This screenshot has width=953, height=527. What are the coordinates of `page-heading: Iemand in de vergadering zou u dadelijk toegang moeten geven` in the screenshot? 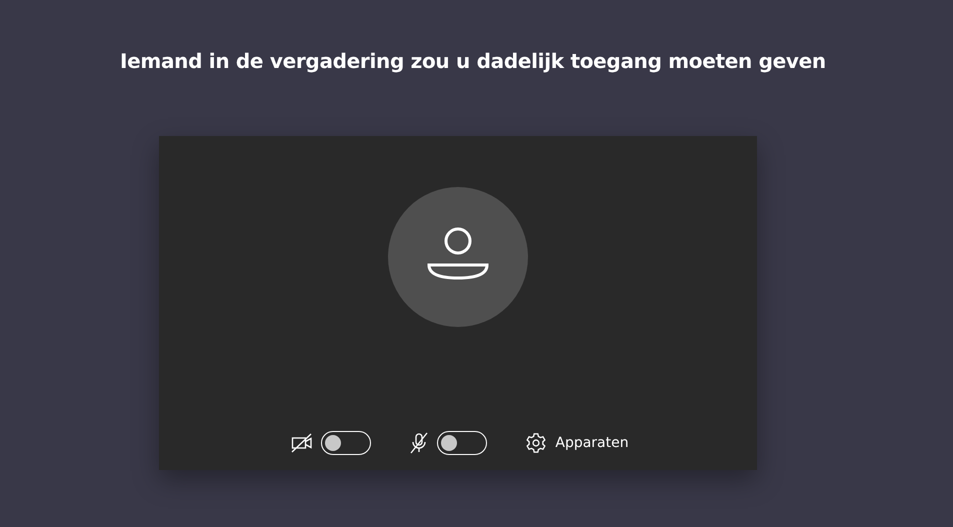 It's located at (473, 61).